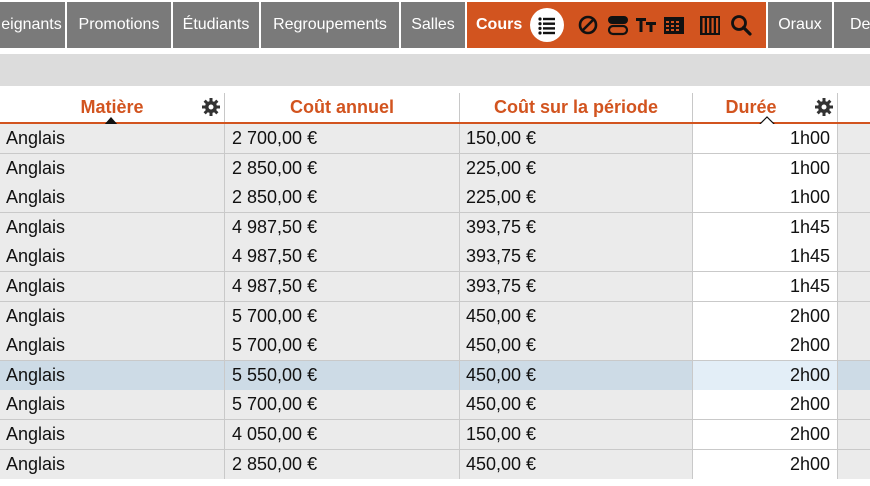  What do you see at coordinates (741, 25) in the screenshot?
I see `search-icon` at bounding box center [741, 25].